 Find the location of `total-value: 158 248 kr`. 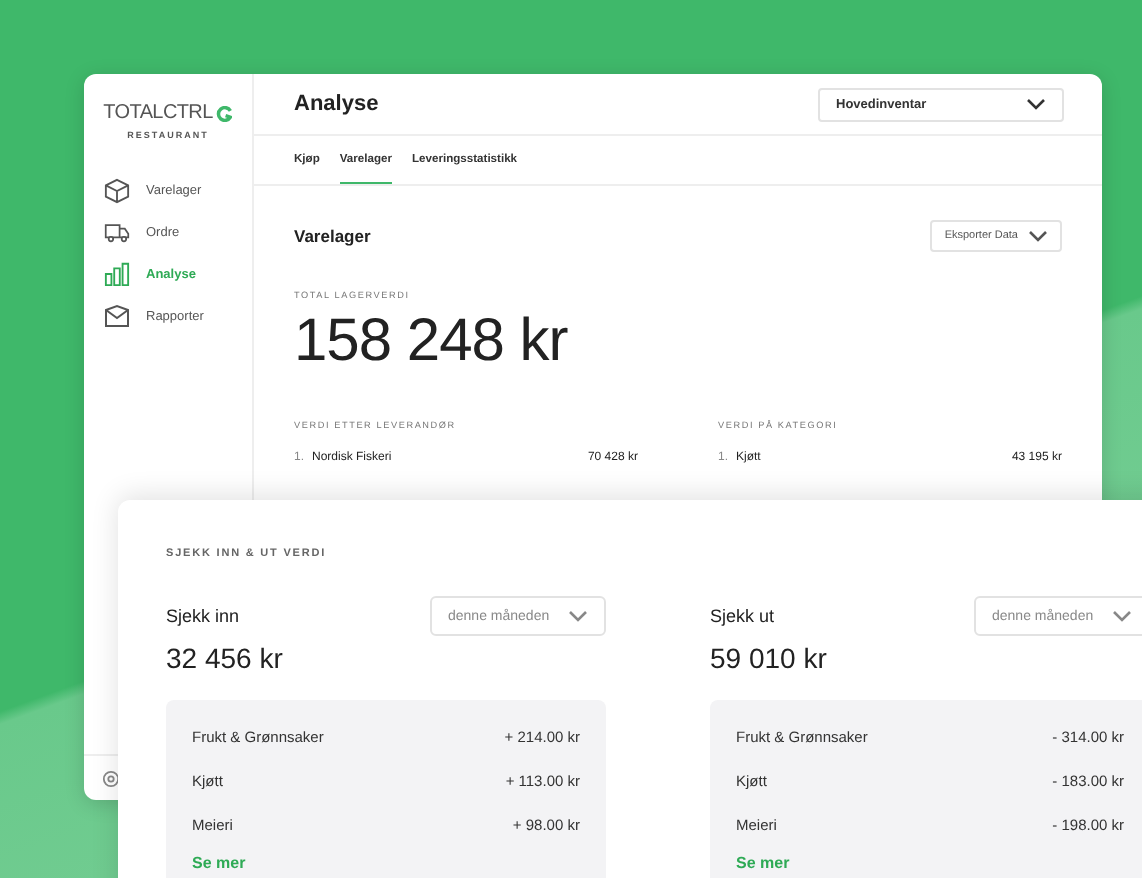

total-value: 158 248 kr is located at coordinates (432, 342).